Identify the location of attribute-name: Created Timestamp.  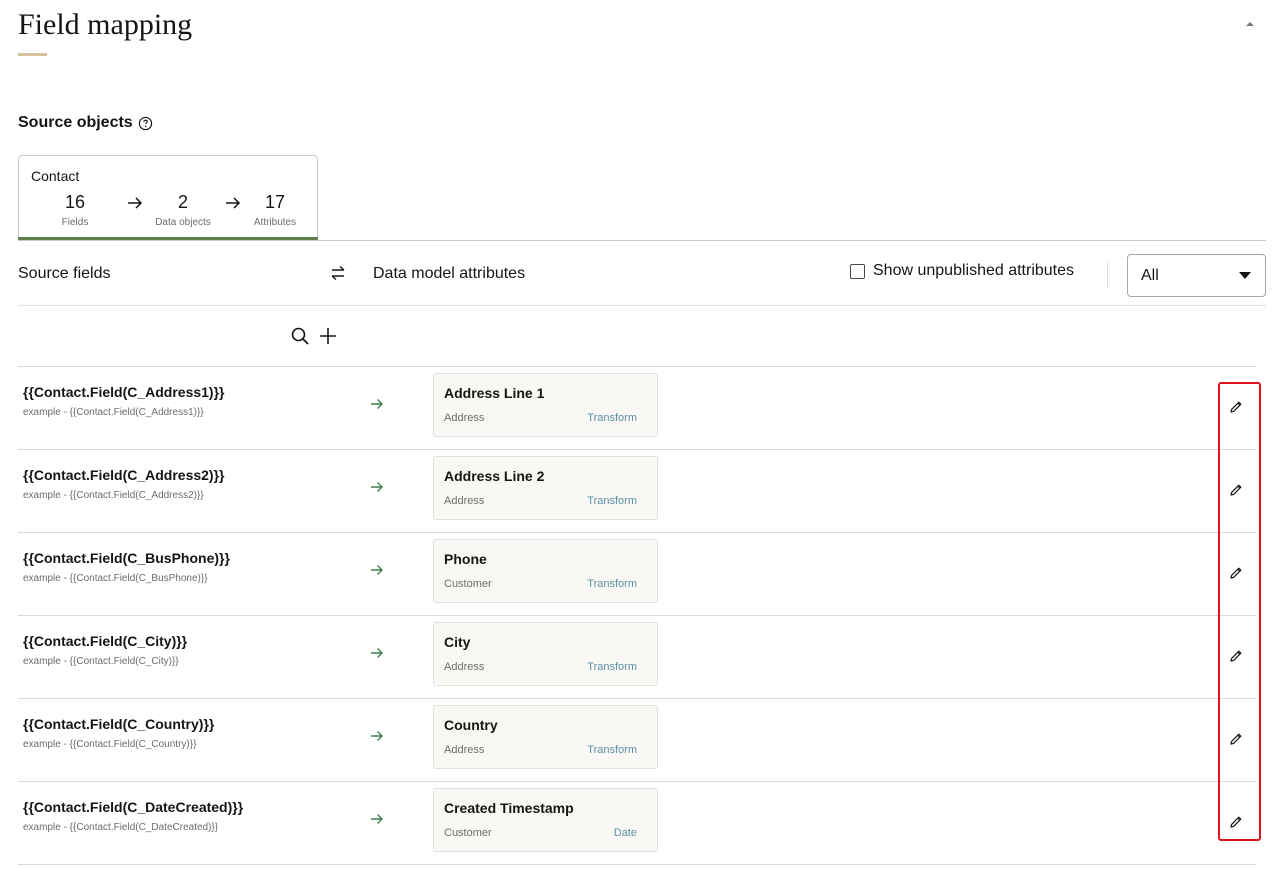
(509, 808).